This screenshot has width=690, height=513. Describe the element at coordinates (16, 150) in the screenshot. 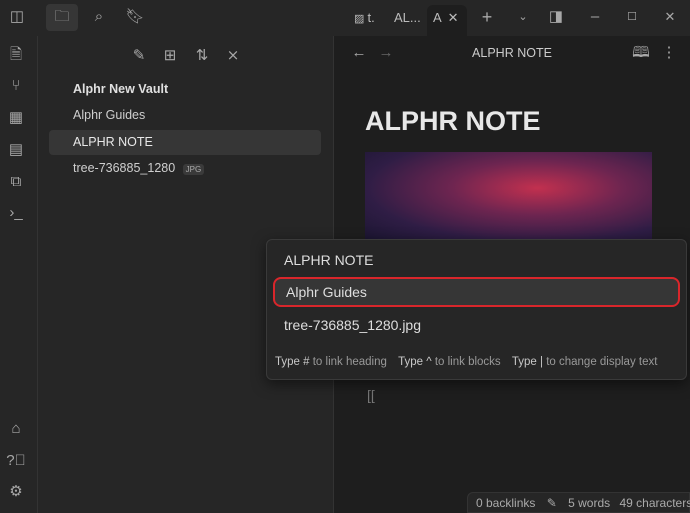

I see `calendar-icon: ▤` at that location.